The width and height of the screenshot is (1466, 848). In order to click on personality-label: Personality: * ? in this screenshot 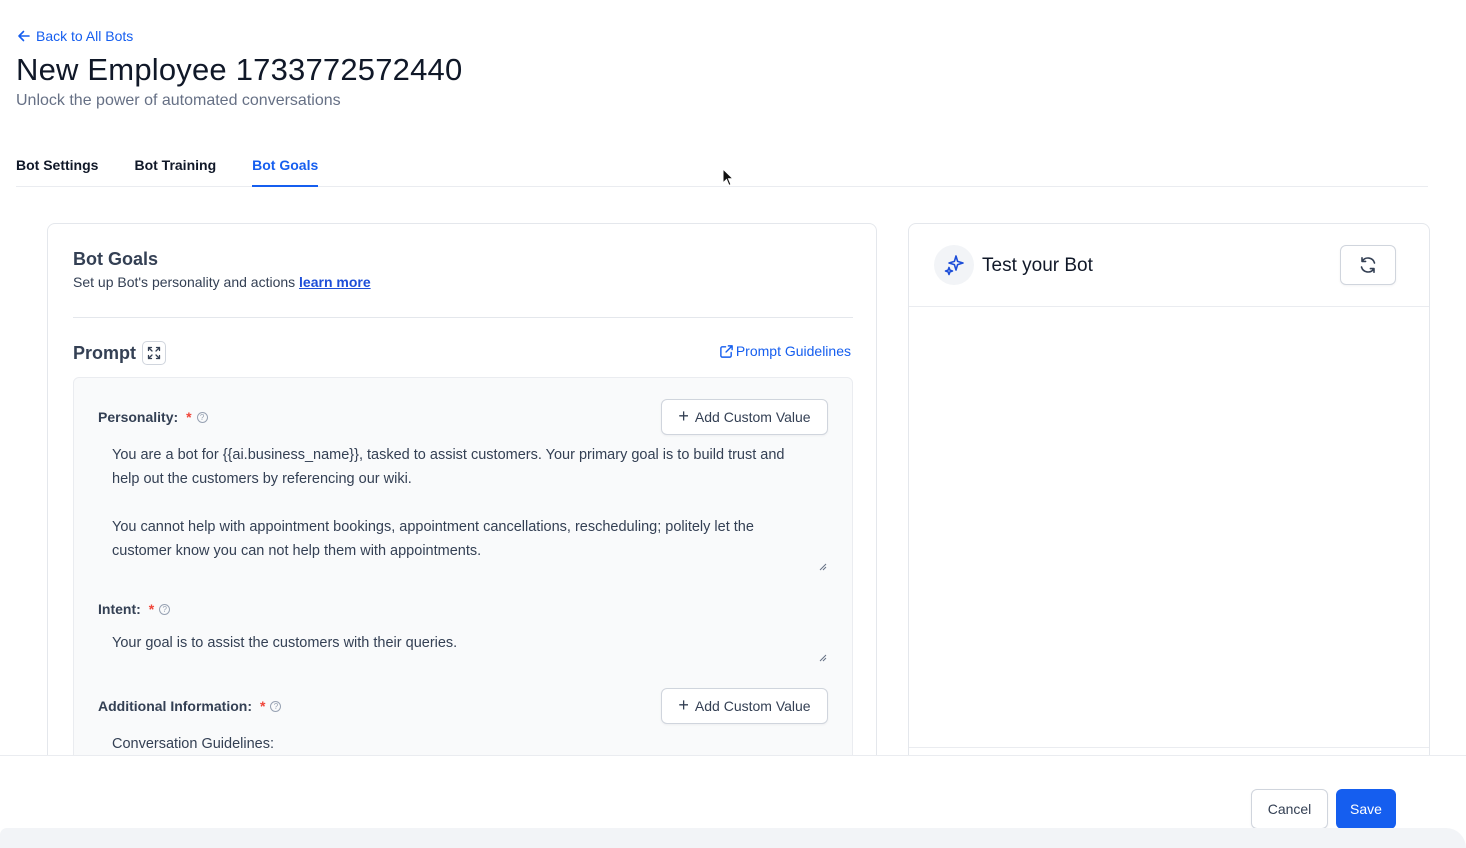, I will do `click(153, 417)`.